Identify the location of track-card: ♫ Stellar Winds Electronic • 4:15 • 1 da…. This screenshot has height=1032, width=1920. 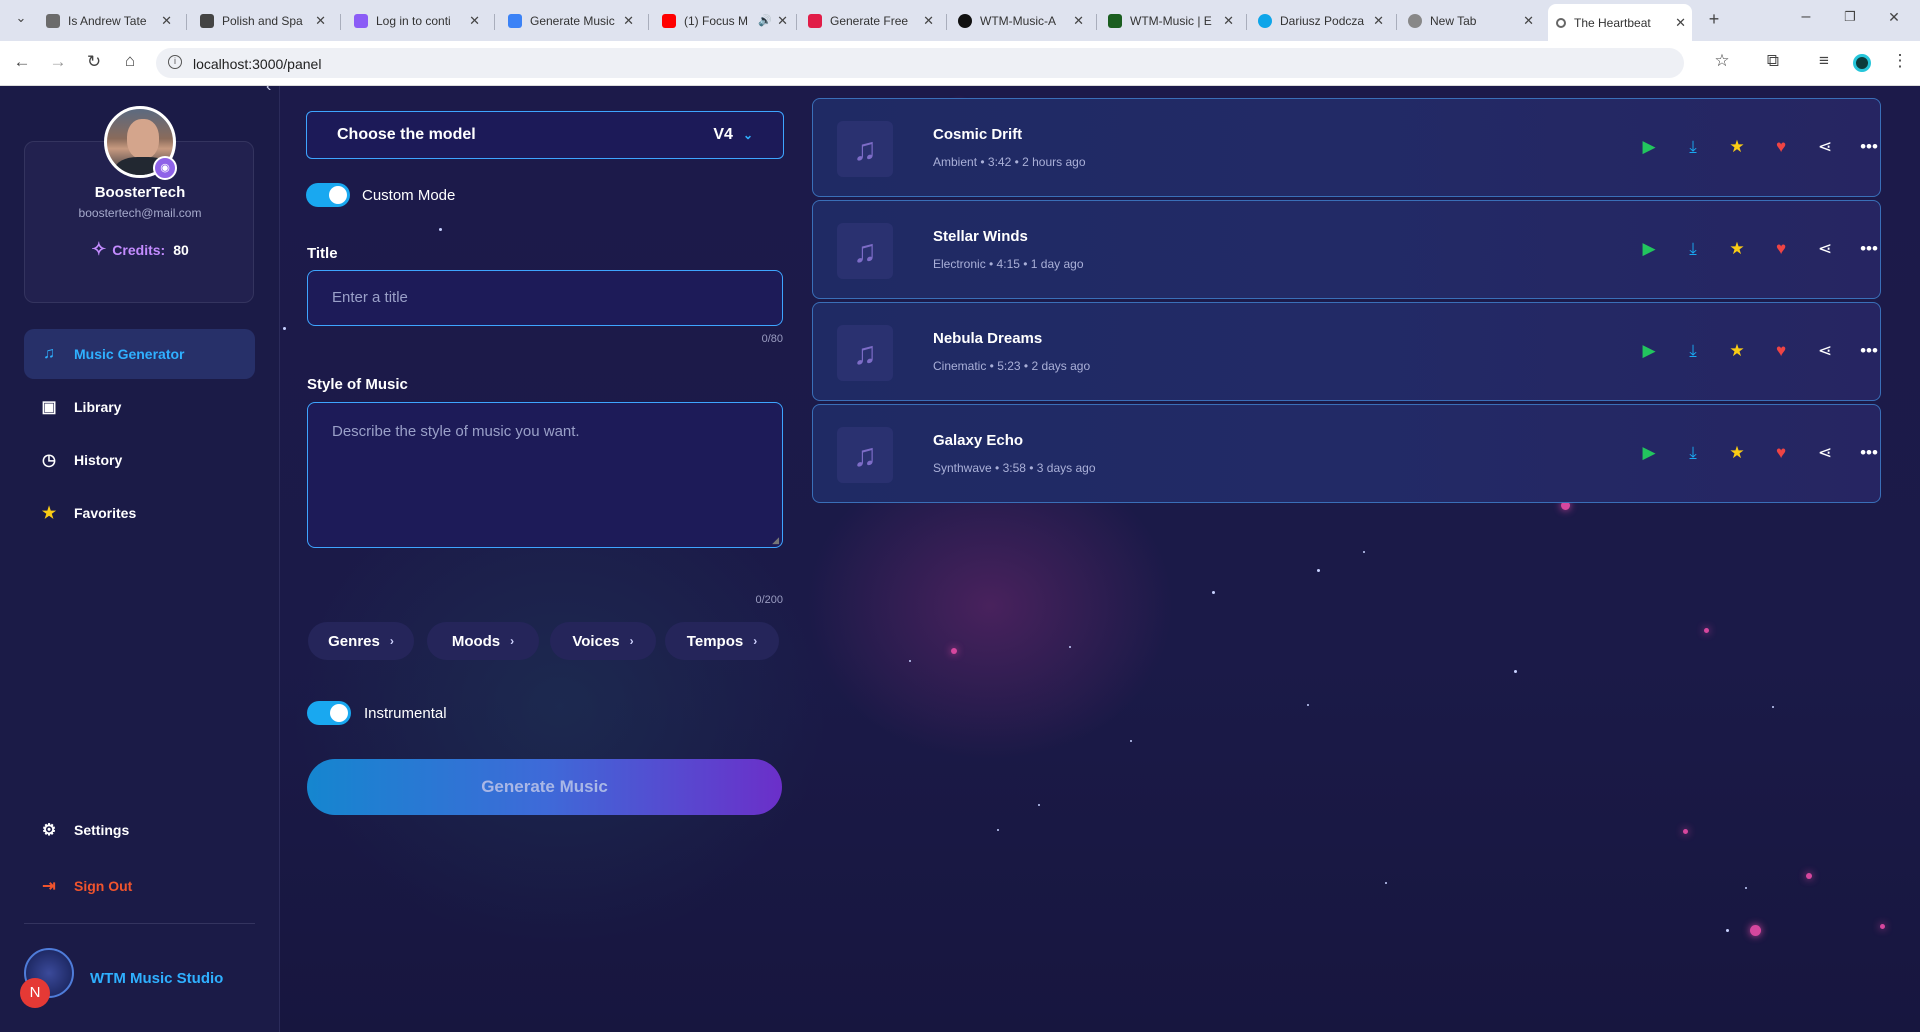
(1346, 249).